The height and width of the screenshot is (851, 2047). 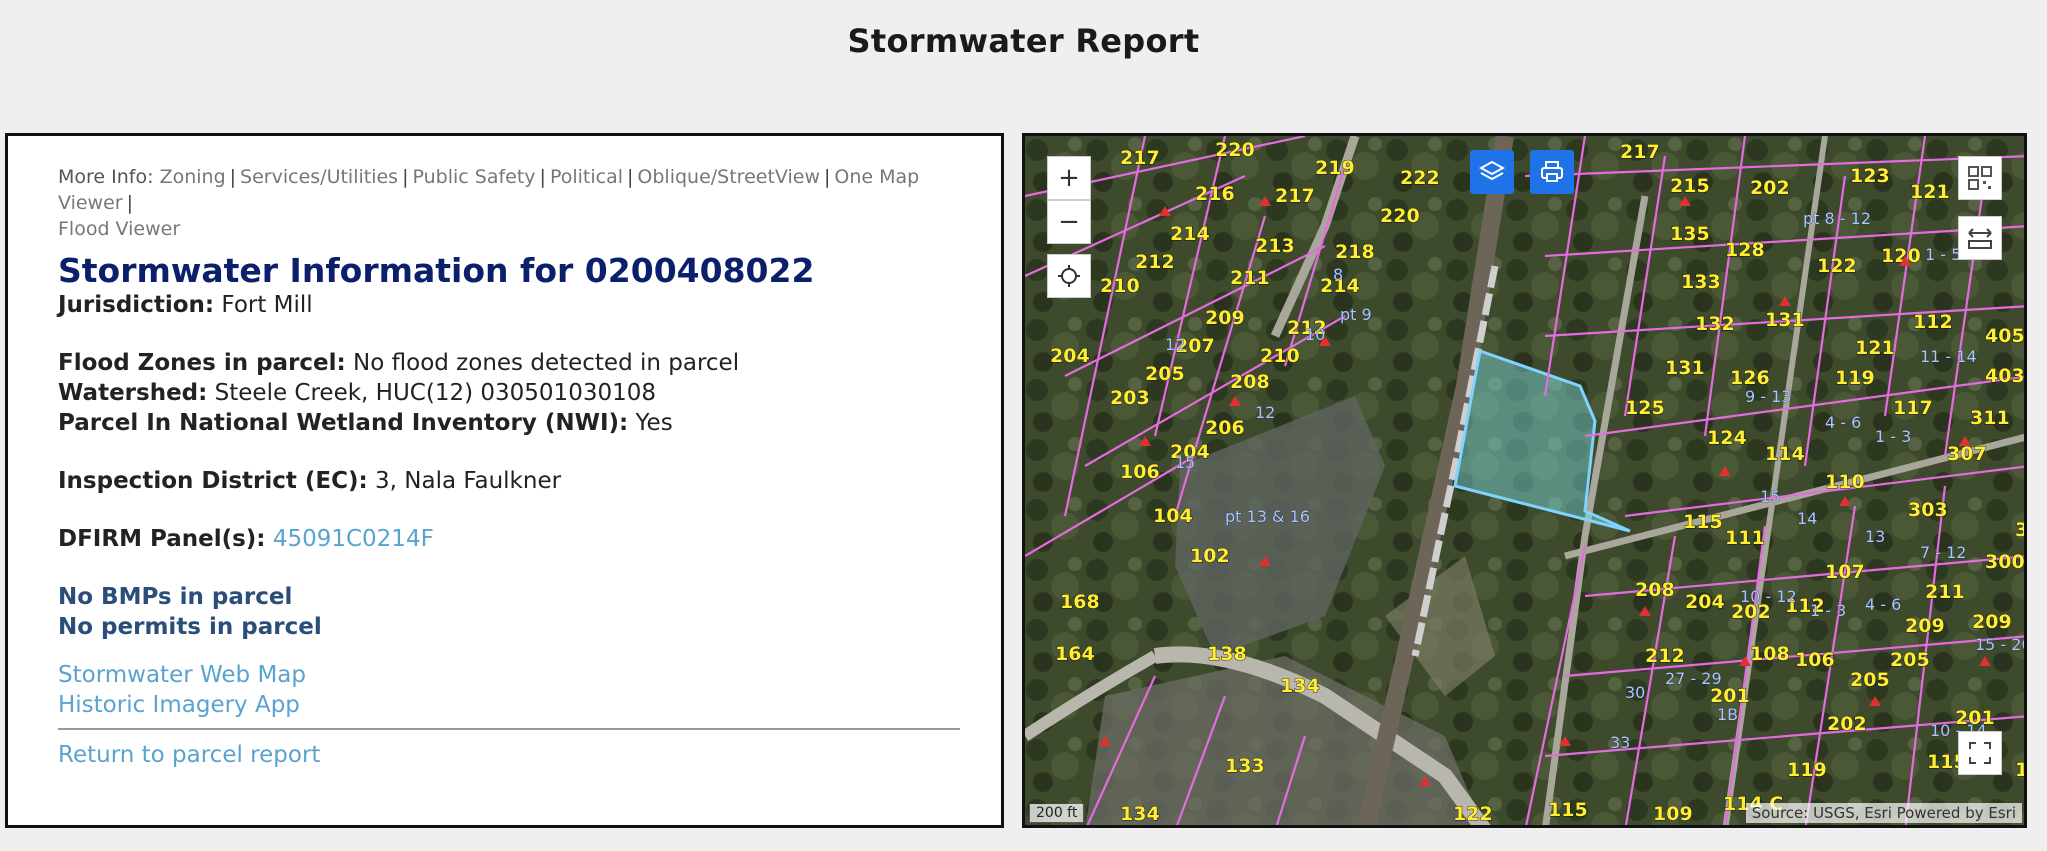 I want to click on parcel-number-label: 204, so click(x=1705, y=602).